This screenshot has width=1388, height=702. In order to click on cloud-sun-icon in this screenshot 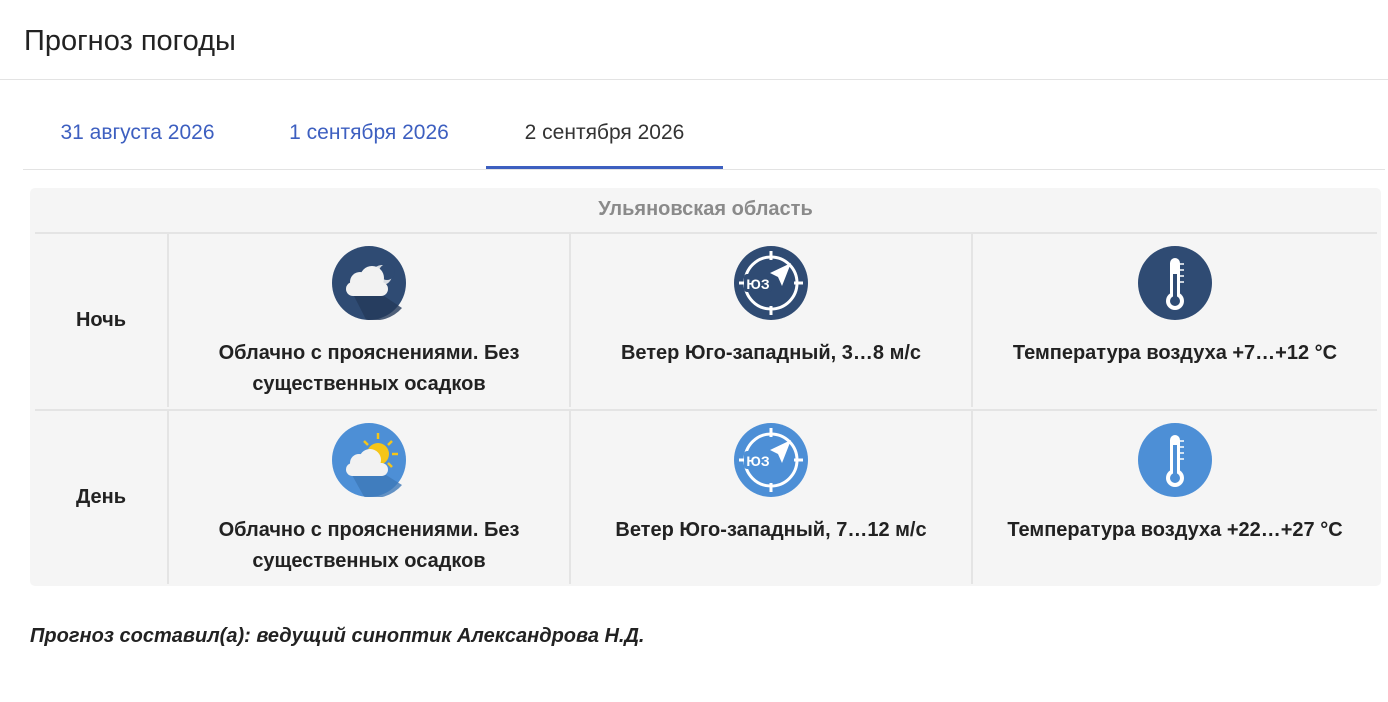, I will do `click(369, 460)`.